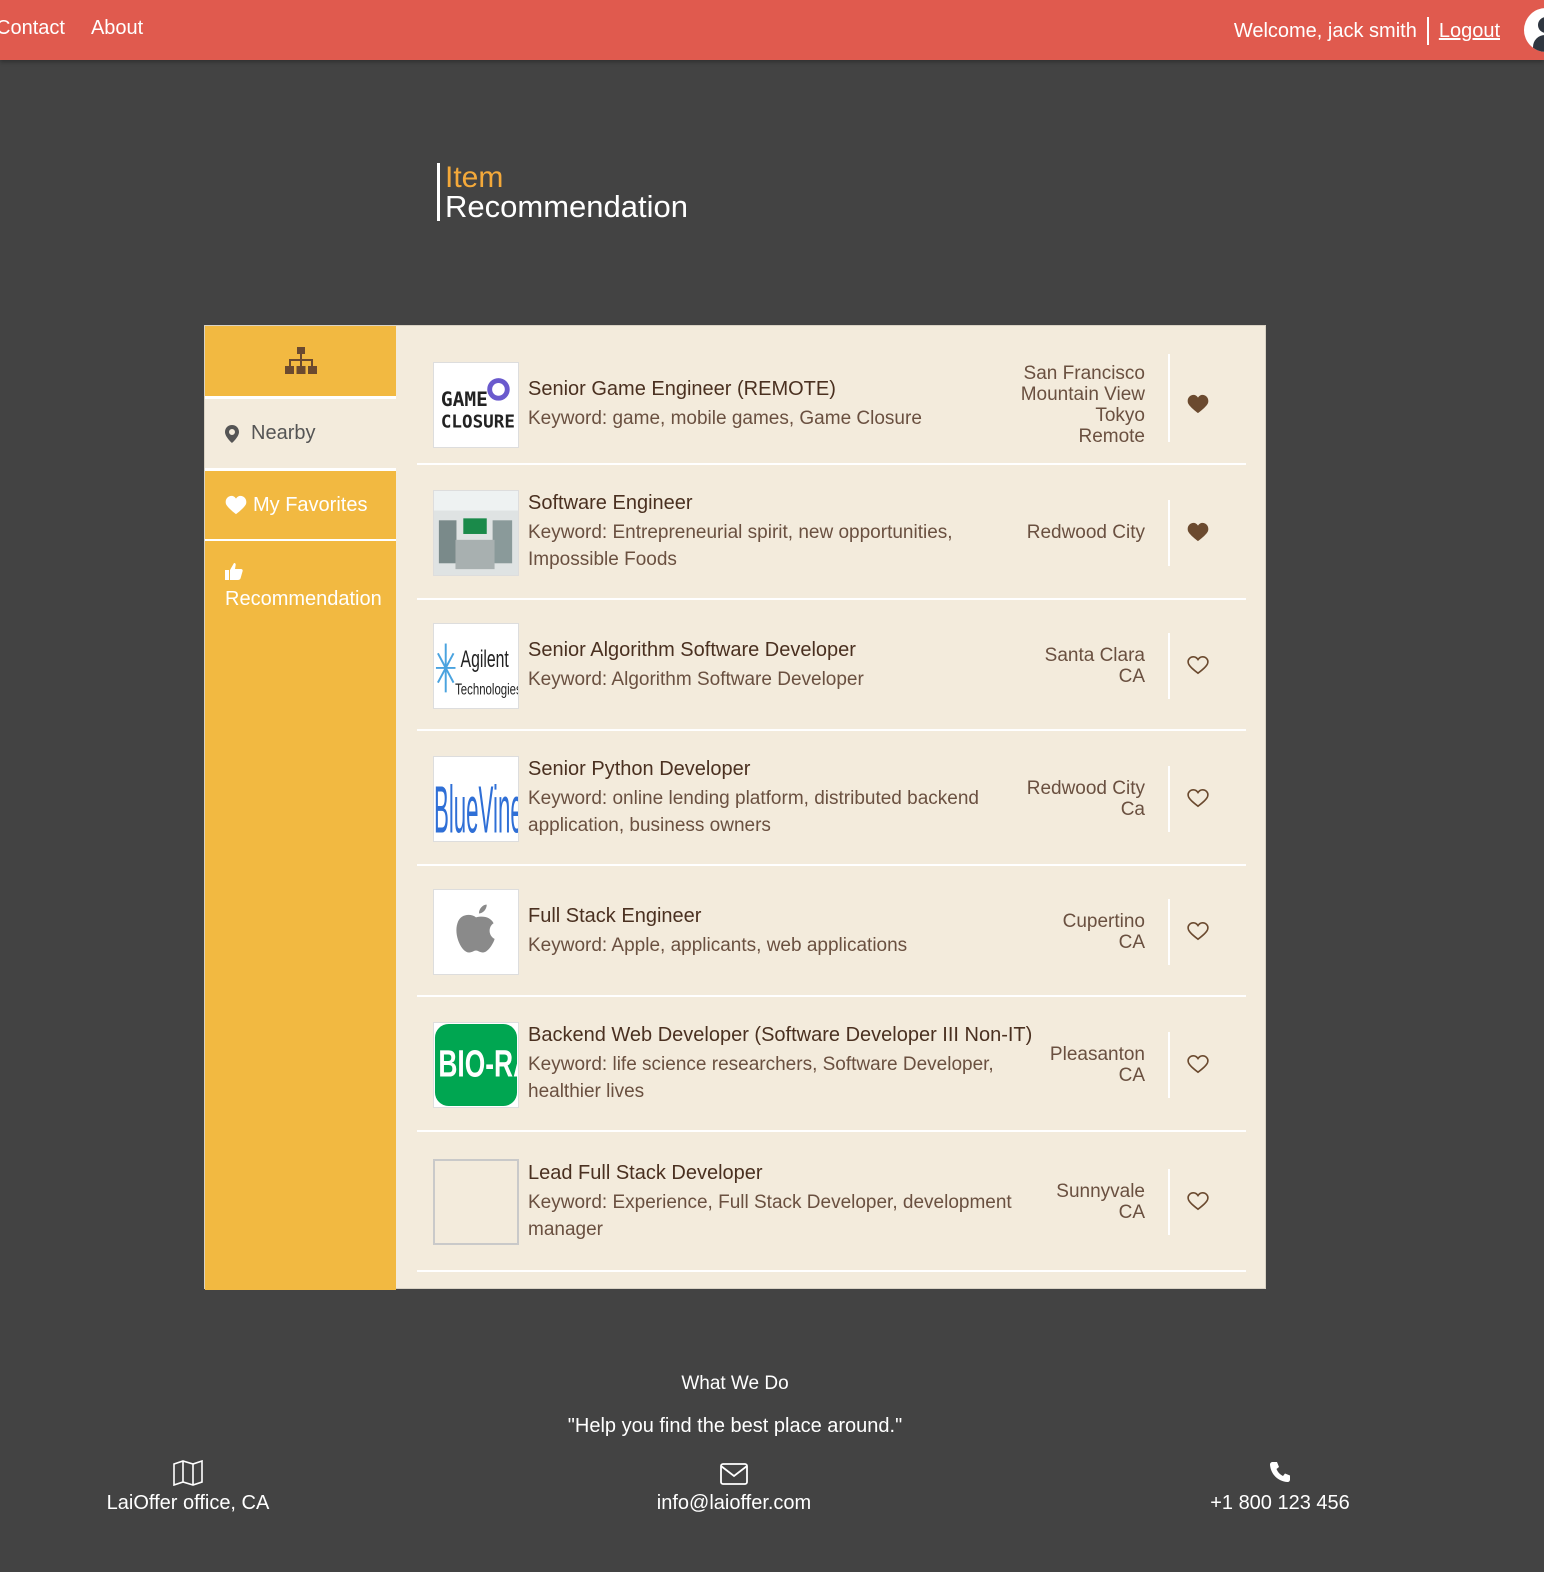 This screenshot has width=1544, height=1572. What do you see at coordinates (236, 505) in the screenshot?
I see `heart-icon` at bounding box center [236, 505].